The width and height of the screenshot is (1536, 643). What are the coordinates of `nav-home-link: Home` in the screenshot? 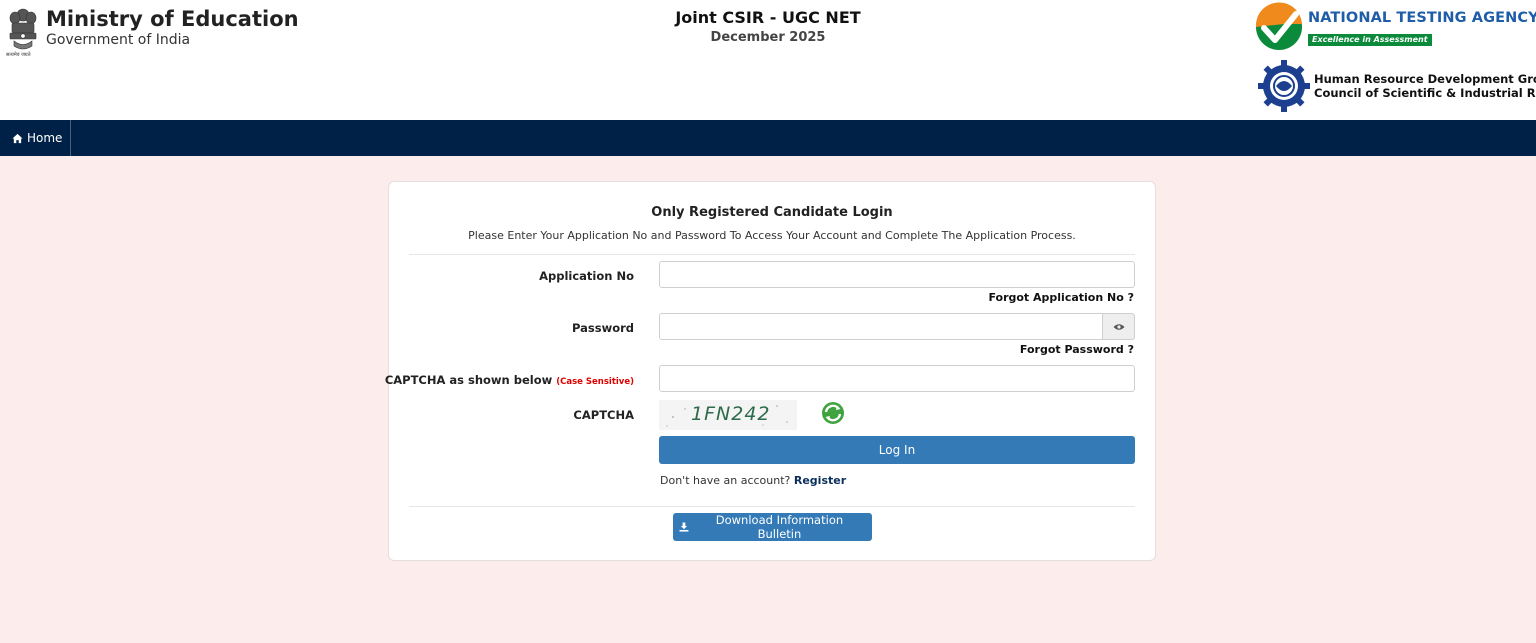 It's located at (36, 138).